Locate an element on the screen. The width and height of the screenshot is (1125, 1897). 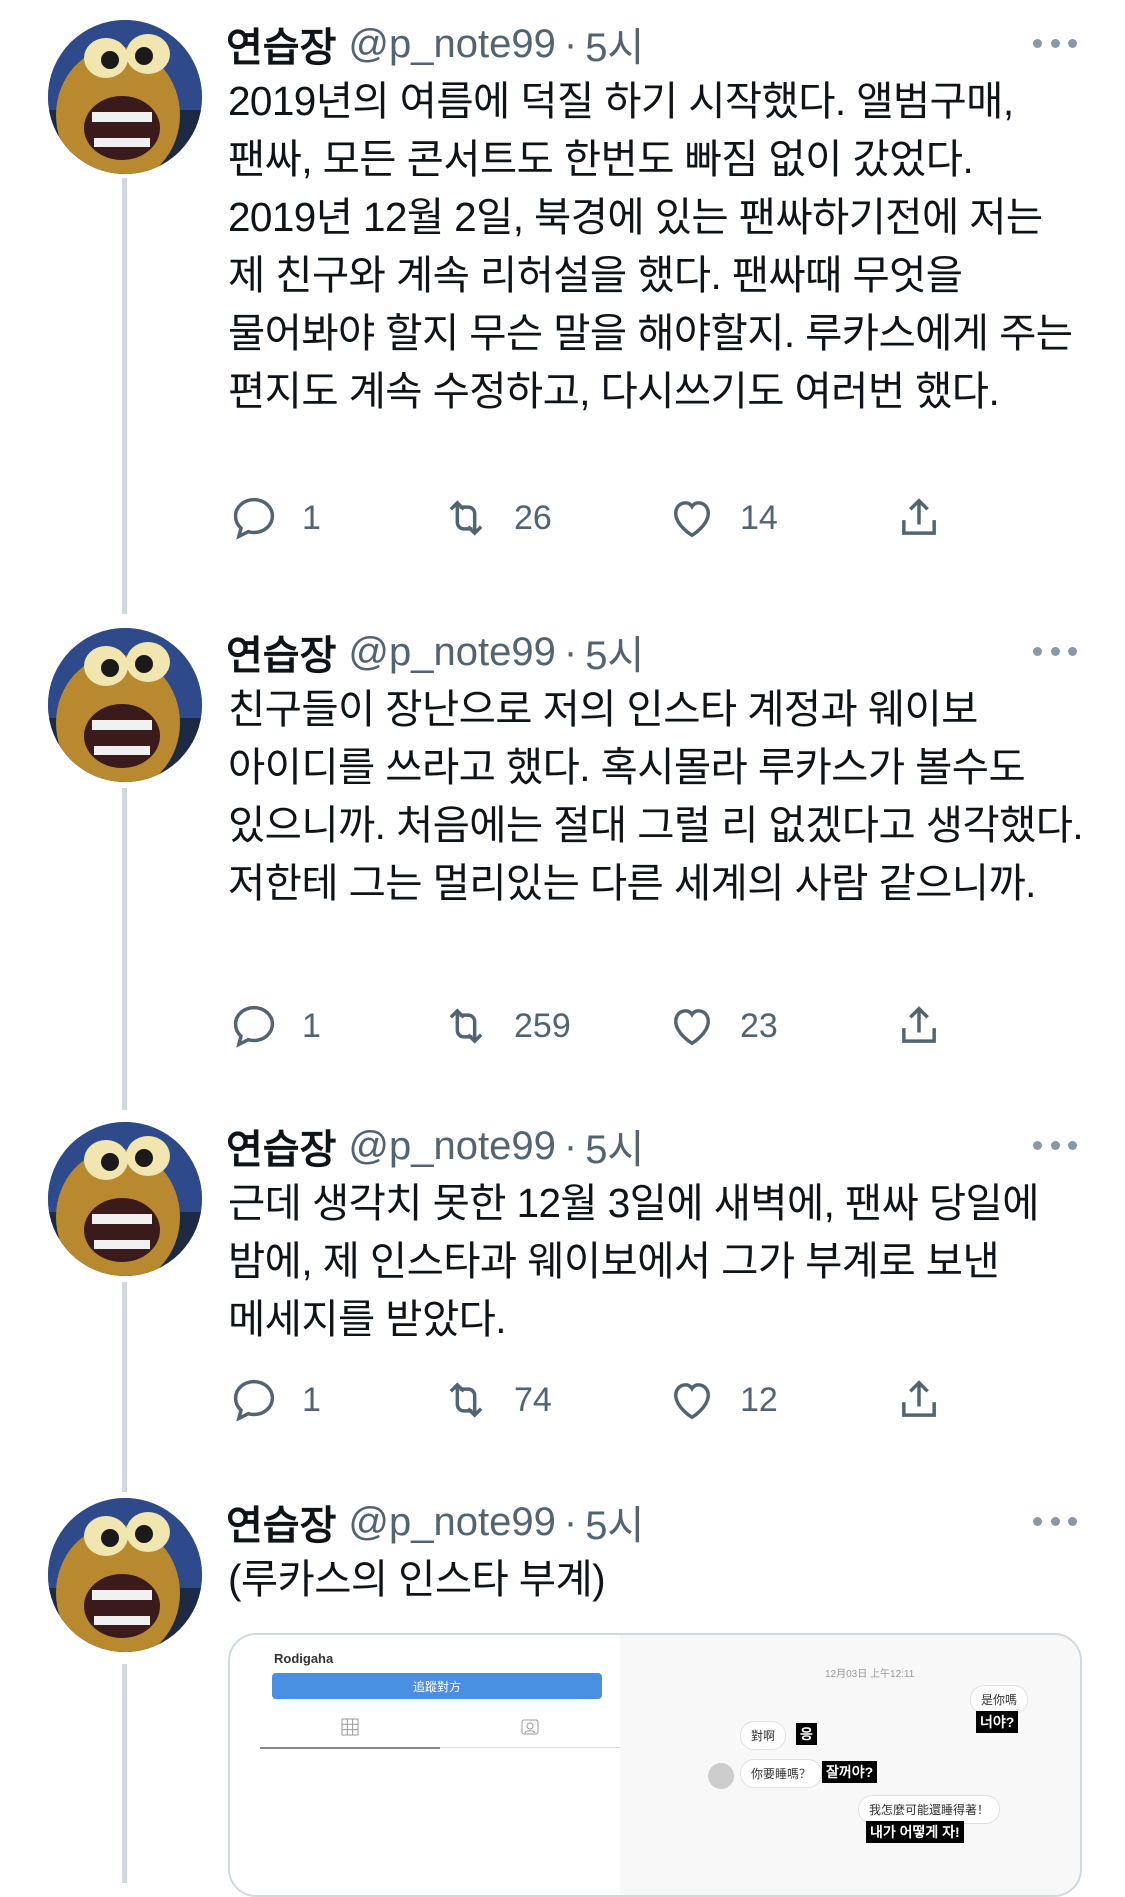
grid-tab is located at coordinates (350, 1728).